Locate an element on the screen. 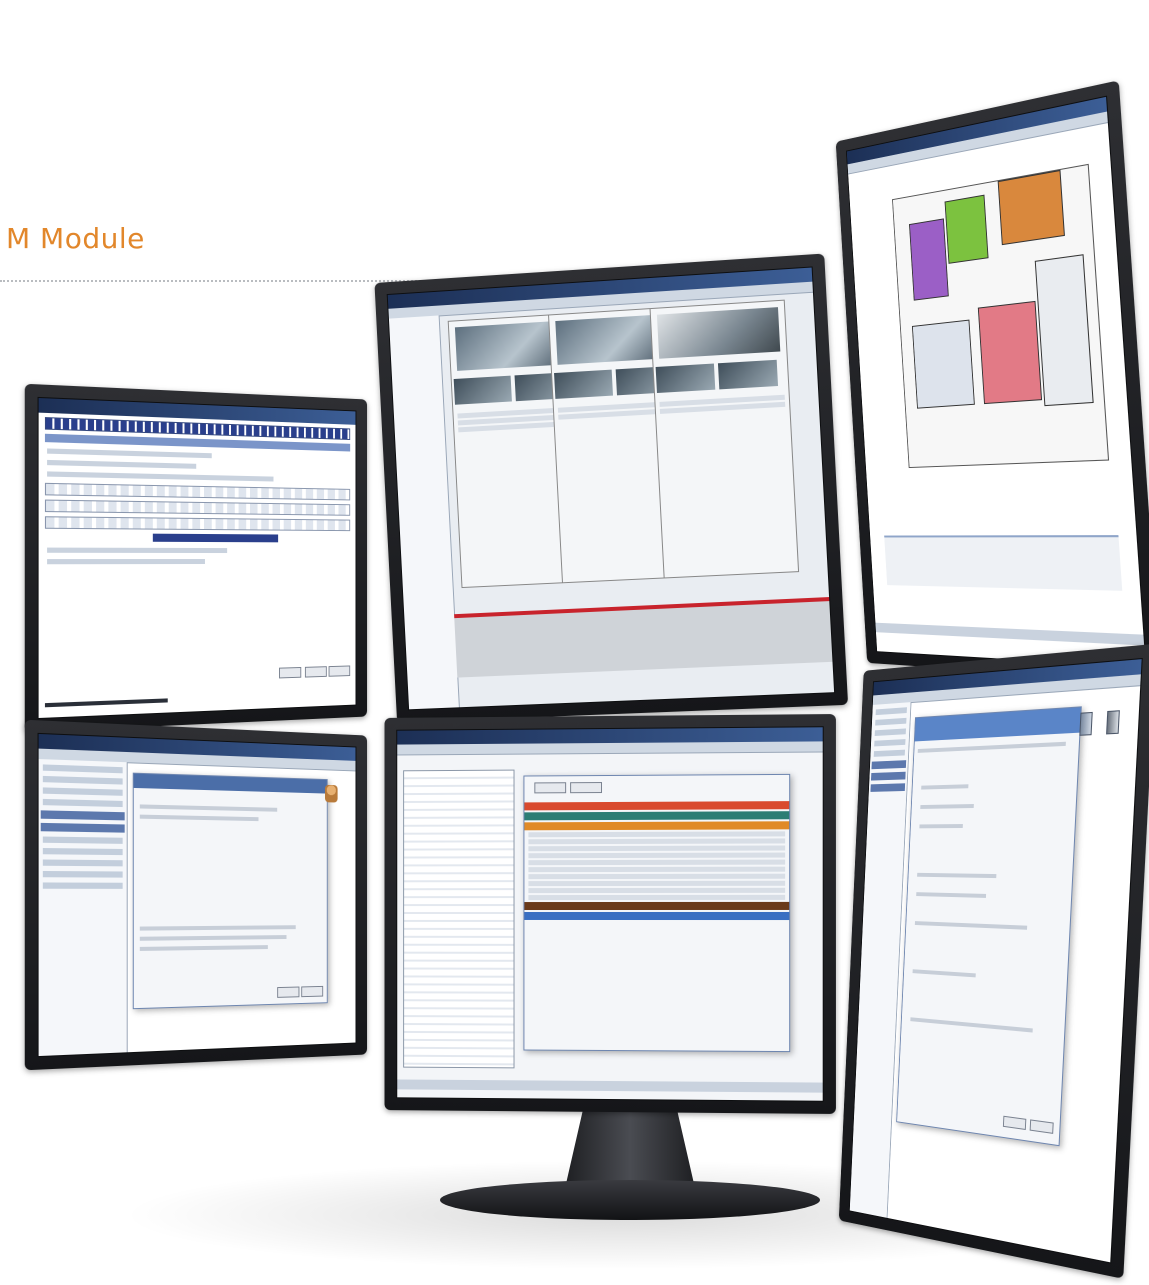 The height and width of the screenshot is (1285, 1149). alarm-bar-history is located at coordinates (657, 906).